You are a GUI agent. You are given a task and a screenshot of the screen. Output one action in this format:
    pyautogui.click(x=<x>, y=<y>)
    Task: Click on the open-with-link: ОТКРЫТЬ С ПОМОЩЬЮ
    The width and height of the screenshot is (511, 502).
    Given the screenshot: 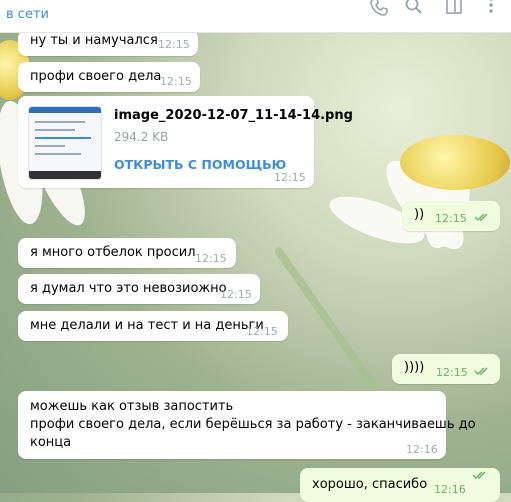 What is the action you would take?
    pyautogui.click(x=200, y=165)
    